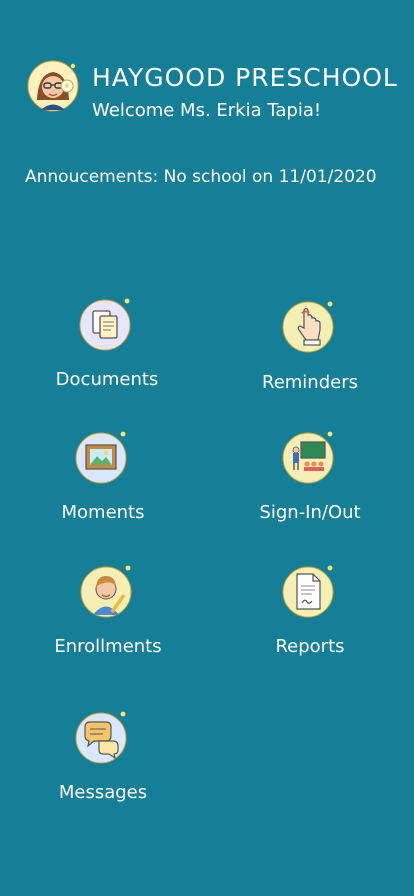 The image size is (414, 896). Describe the element at coordinates (310, 382) in the screenshot. I see `menu-label-reminders: Reminders` at that location.